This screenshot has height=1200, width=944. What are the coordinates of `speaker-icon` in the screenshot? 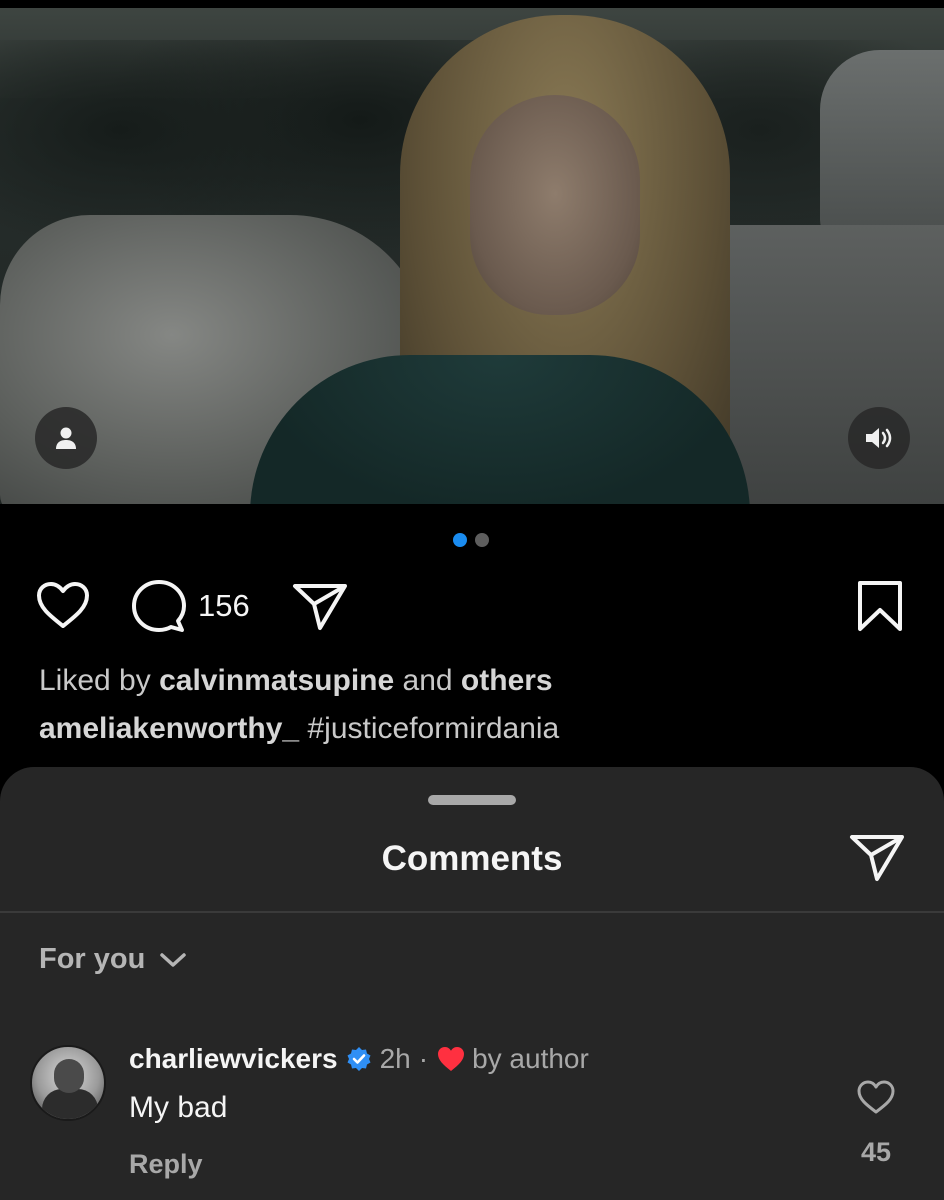 It's located at (879, 438).